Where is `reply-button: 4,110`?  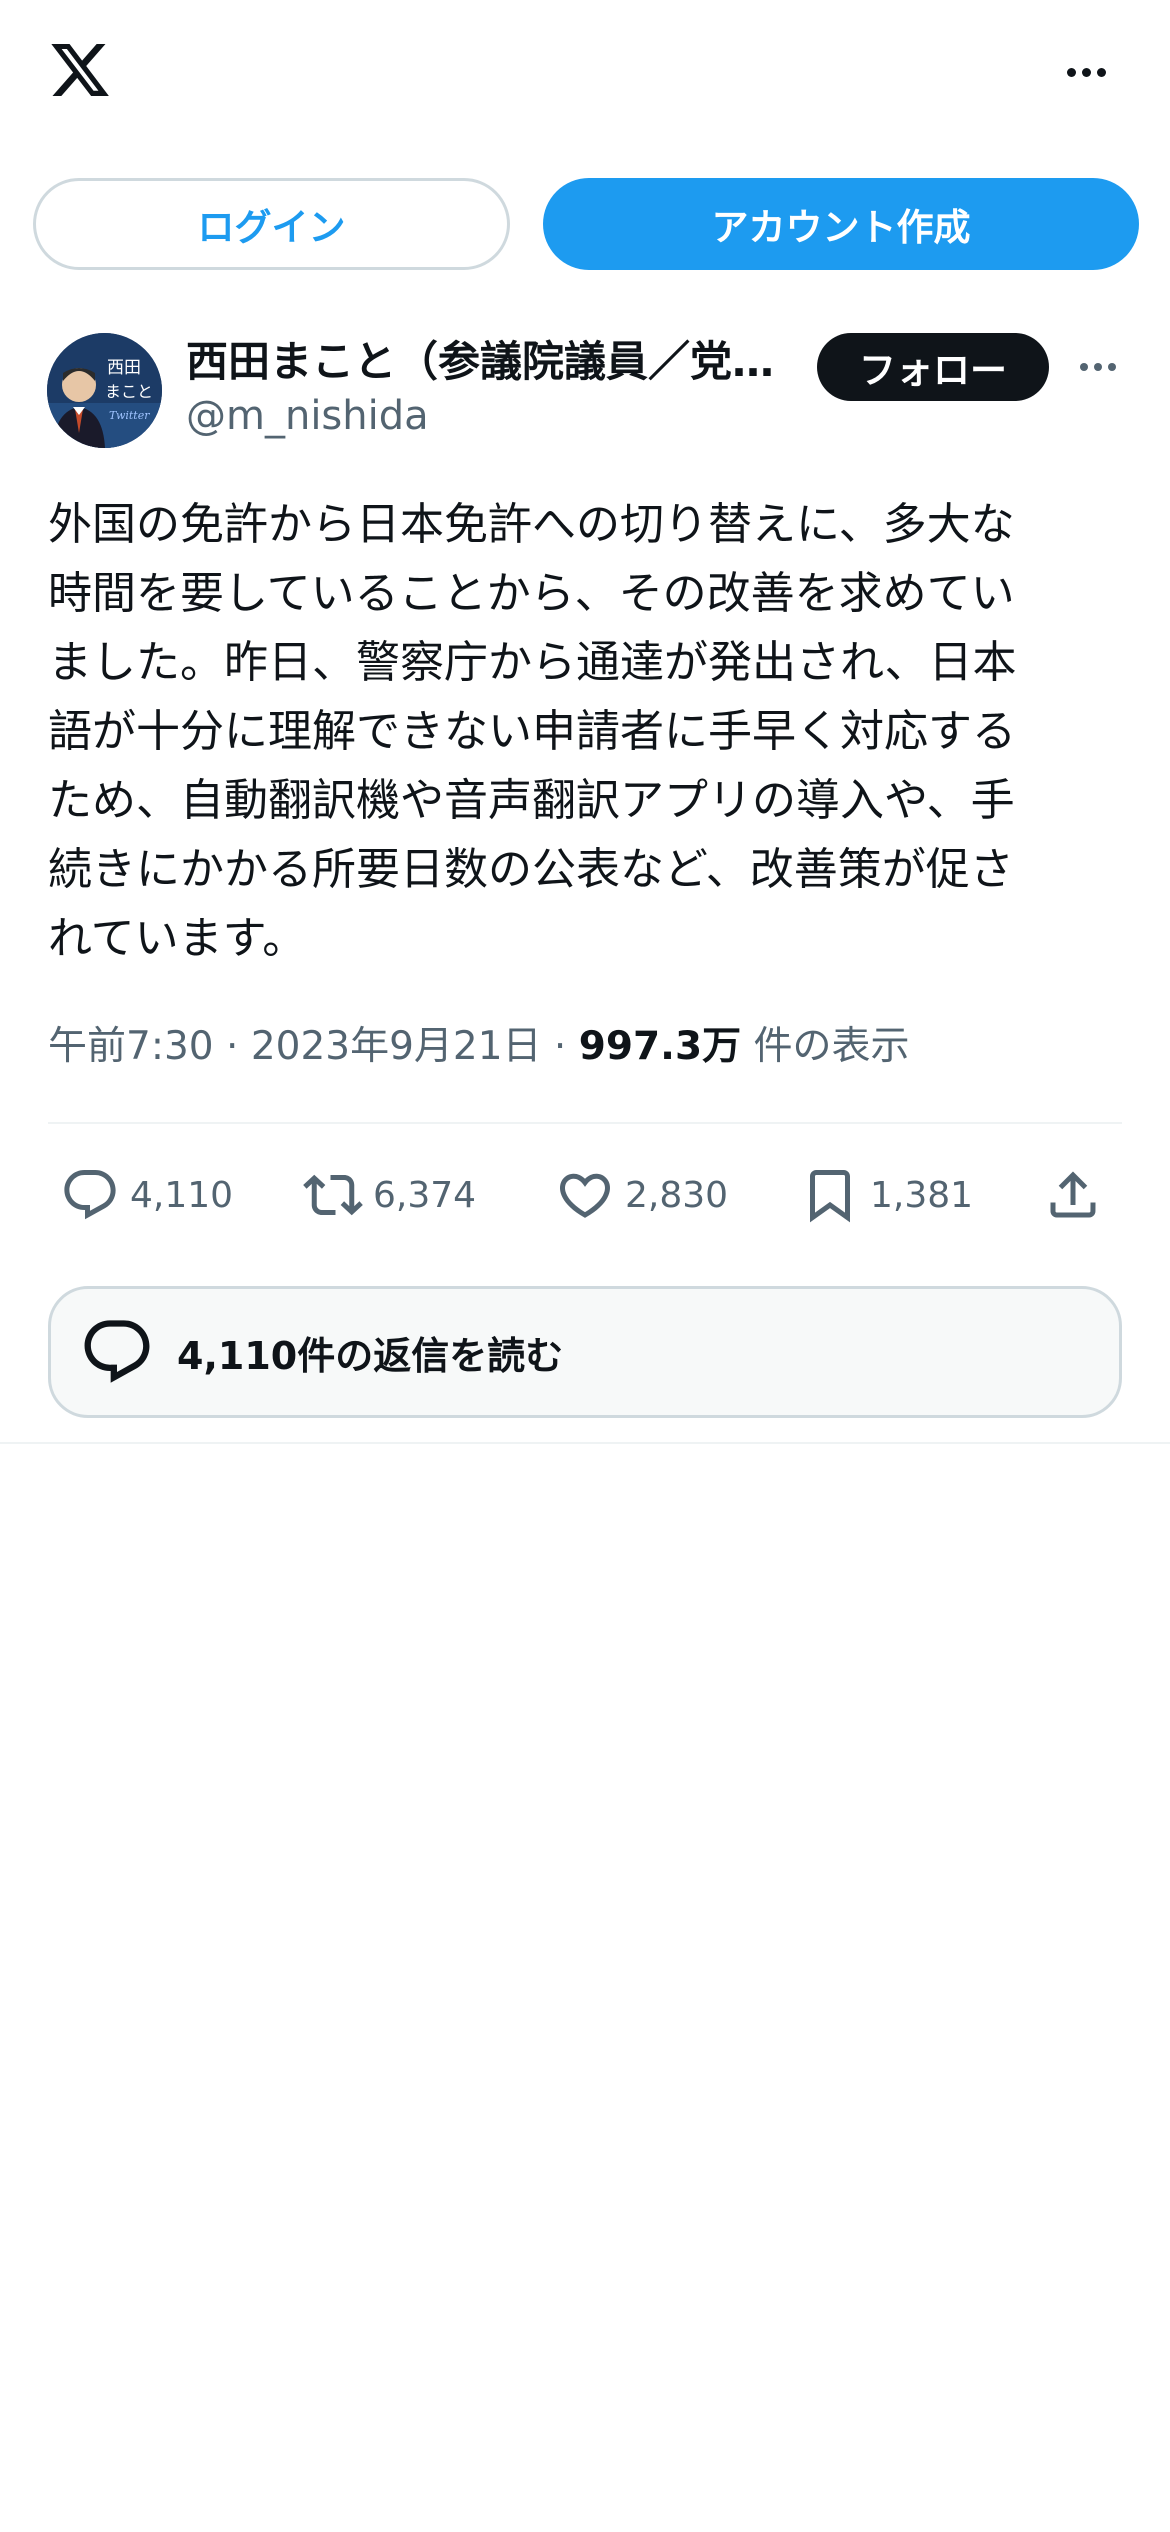 reply-button: 4,110 is located at coordinates (146, 1195).